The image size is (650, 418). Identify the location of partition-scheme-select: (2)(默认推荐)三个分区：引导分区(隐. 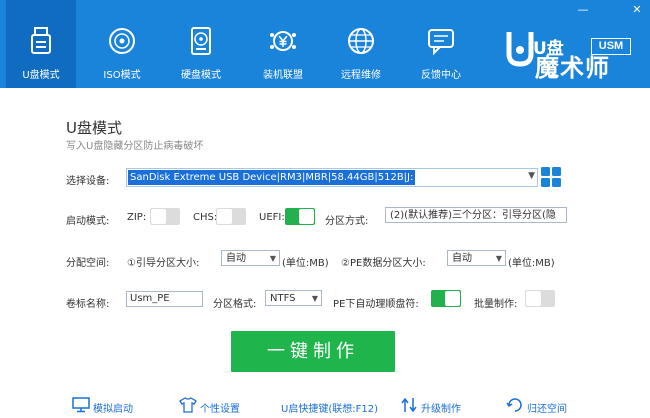
(476, 215).